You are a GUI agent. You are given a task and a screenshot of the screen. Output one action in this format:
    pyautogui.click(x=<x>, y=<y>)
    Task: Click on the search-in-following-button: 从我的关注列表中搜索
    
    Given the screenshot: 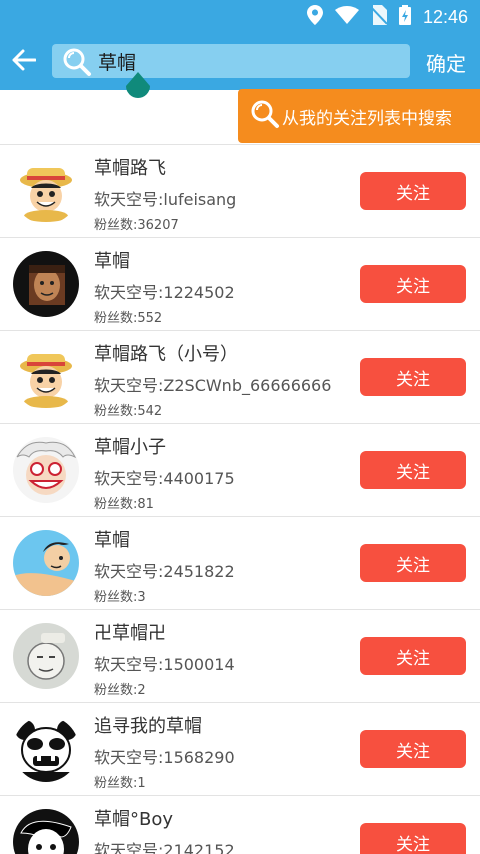 What is the action you would take?
    pyautogui.click(x=359, y=116)
    